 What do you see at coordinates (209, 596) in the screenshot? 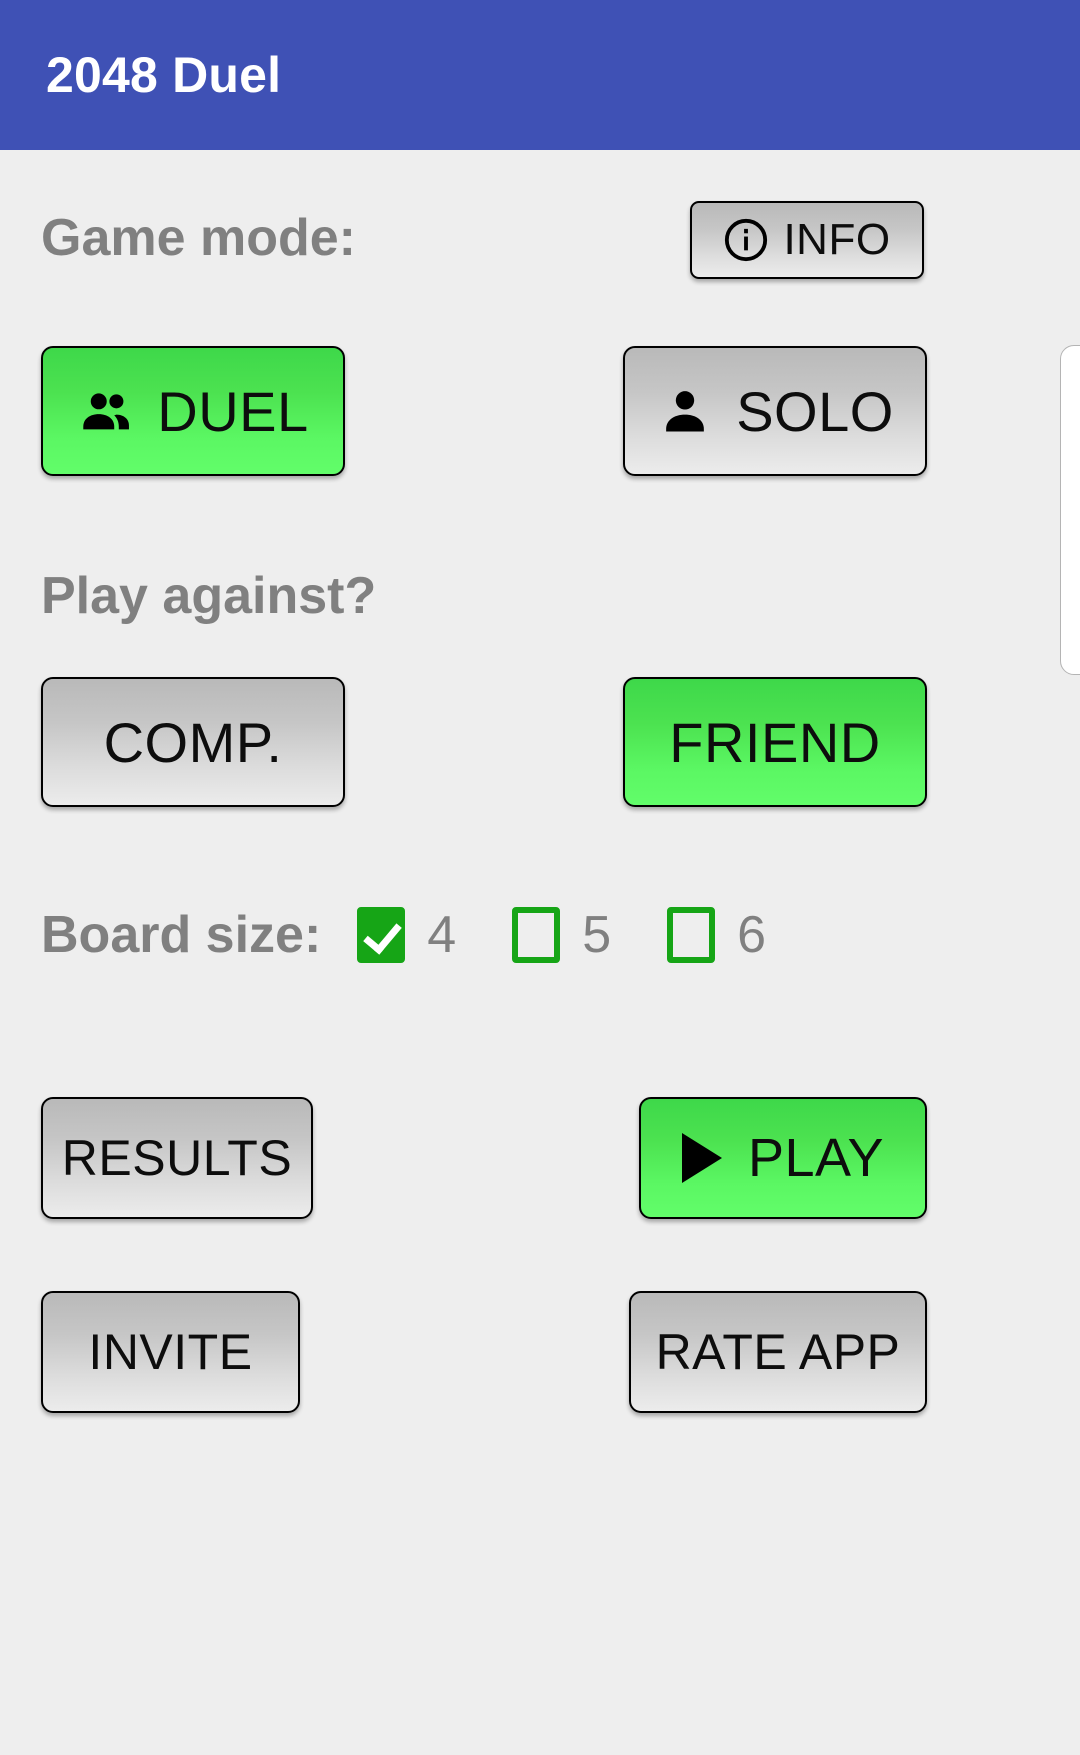
I see `play-against-label: Play against?` at bounding box center [209, 596].